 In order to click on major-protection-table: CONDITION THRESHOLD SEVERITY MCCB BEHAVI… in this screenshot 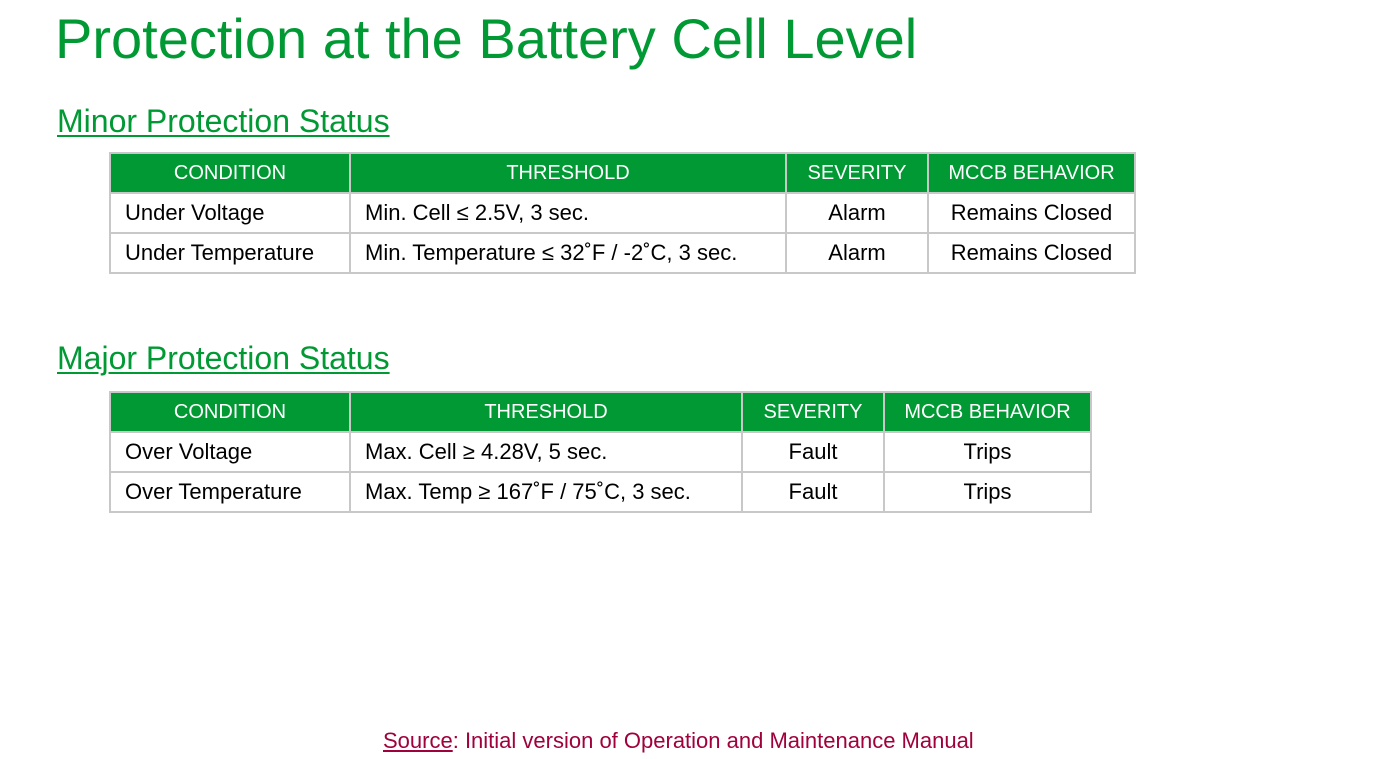, I will do `click(600, 452)`.